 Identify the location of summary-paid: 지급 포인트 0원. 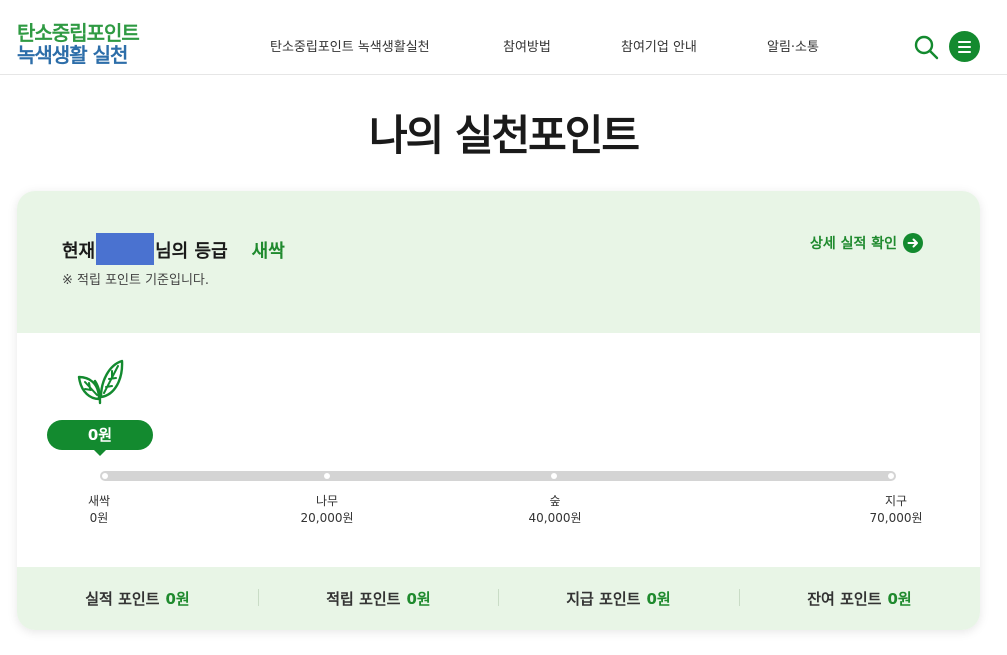
(618, 598).